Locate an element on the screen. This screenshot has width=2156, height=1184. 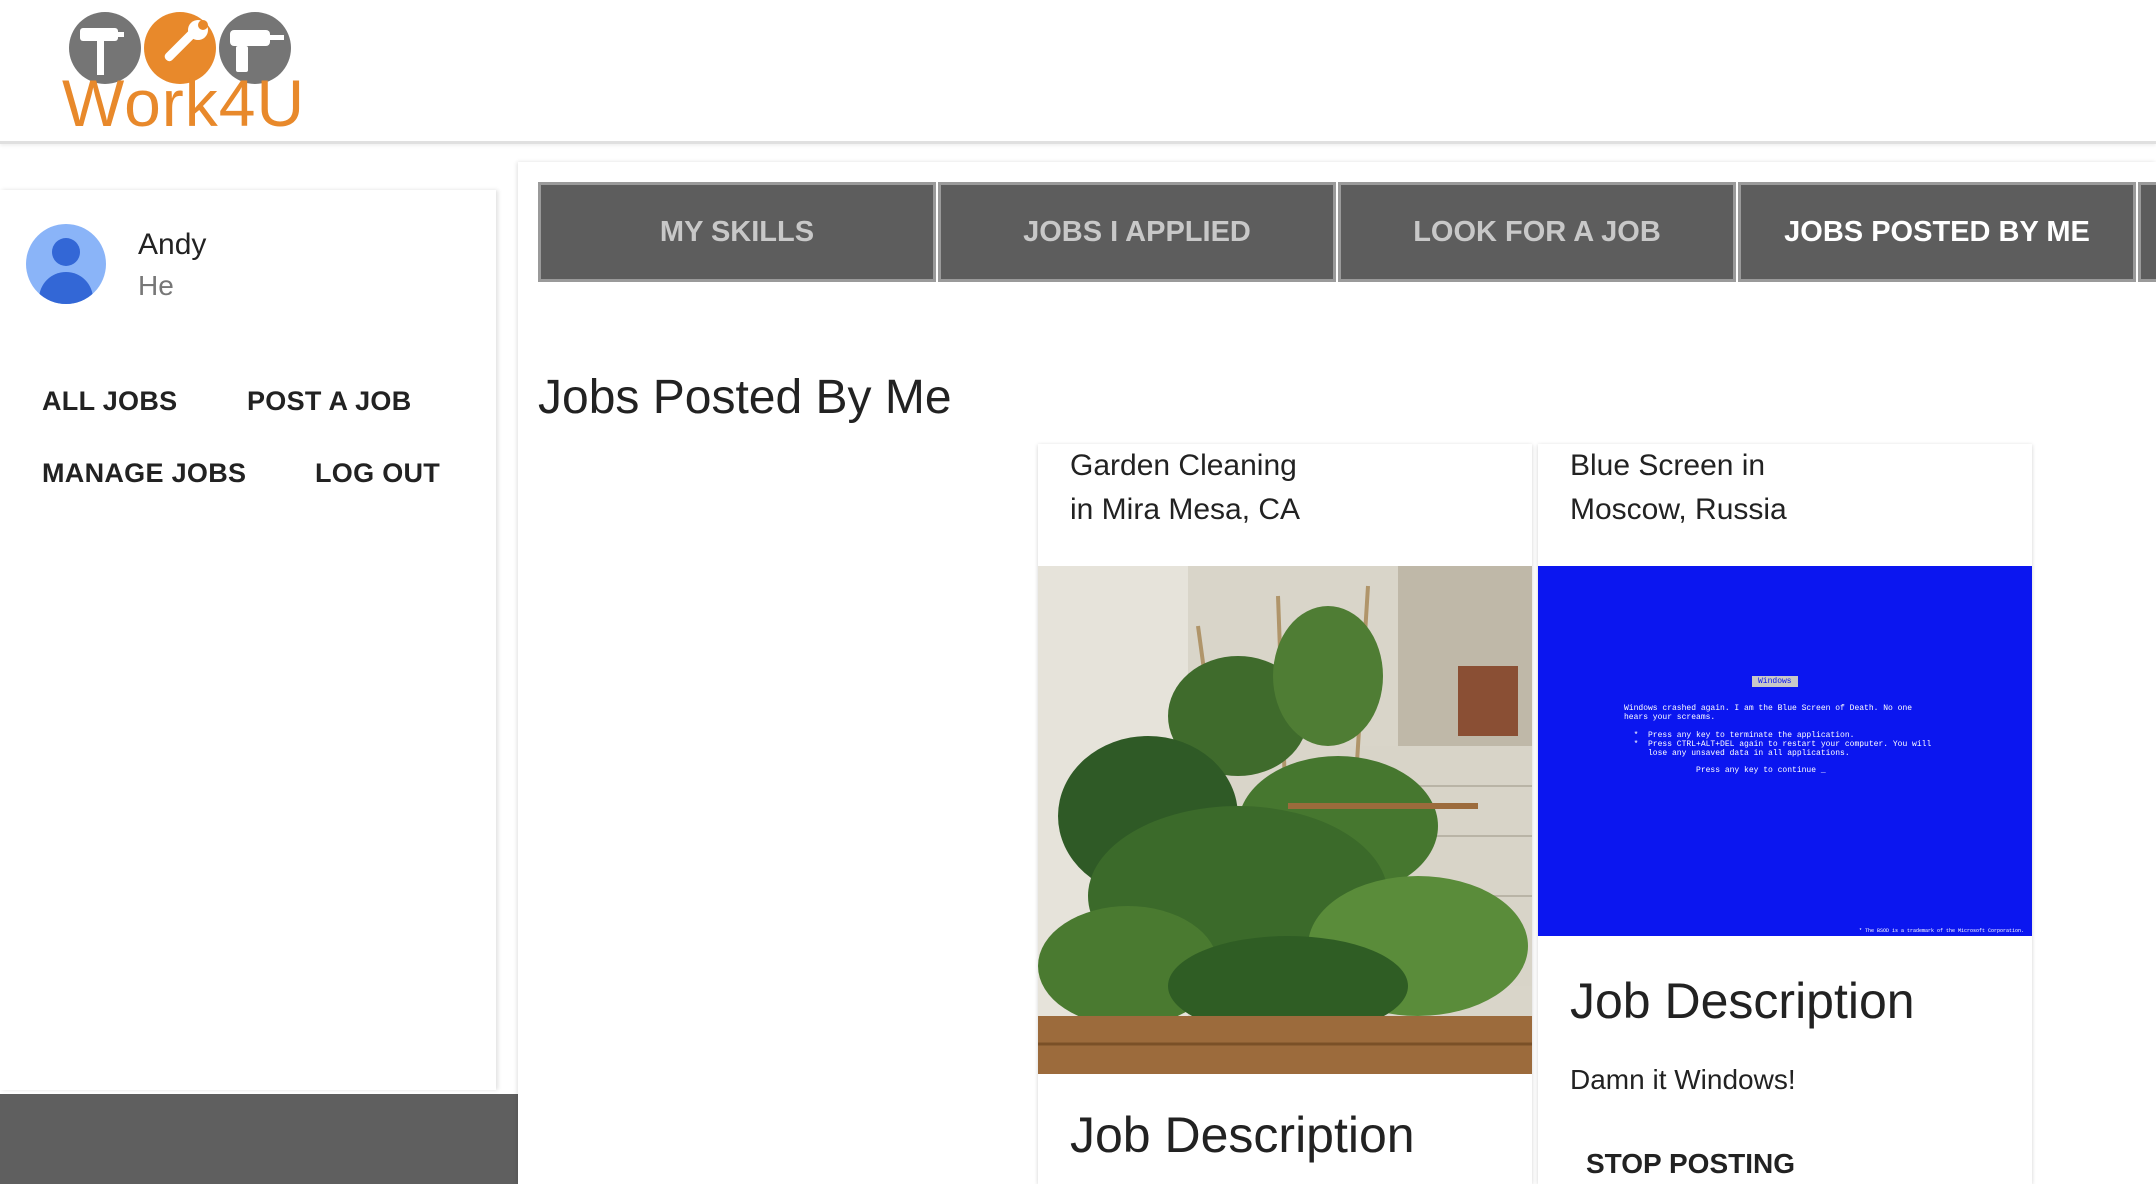
tab-look-for-a-job: LOOK FOR A JOB is located at coordinates (1537, 232).